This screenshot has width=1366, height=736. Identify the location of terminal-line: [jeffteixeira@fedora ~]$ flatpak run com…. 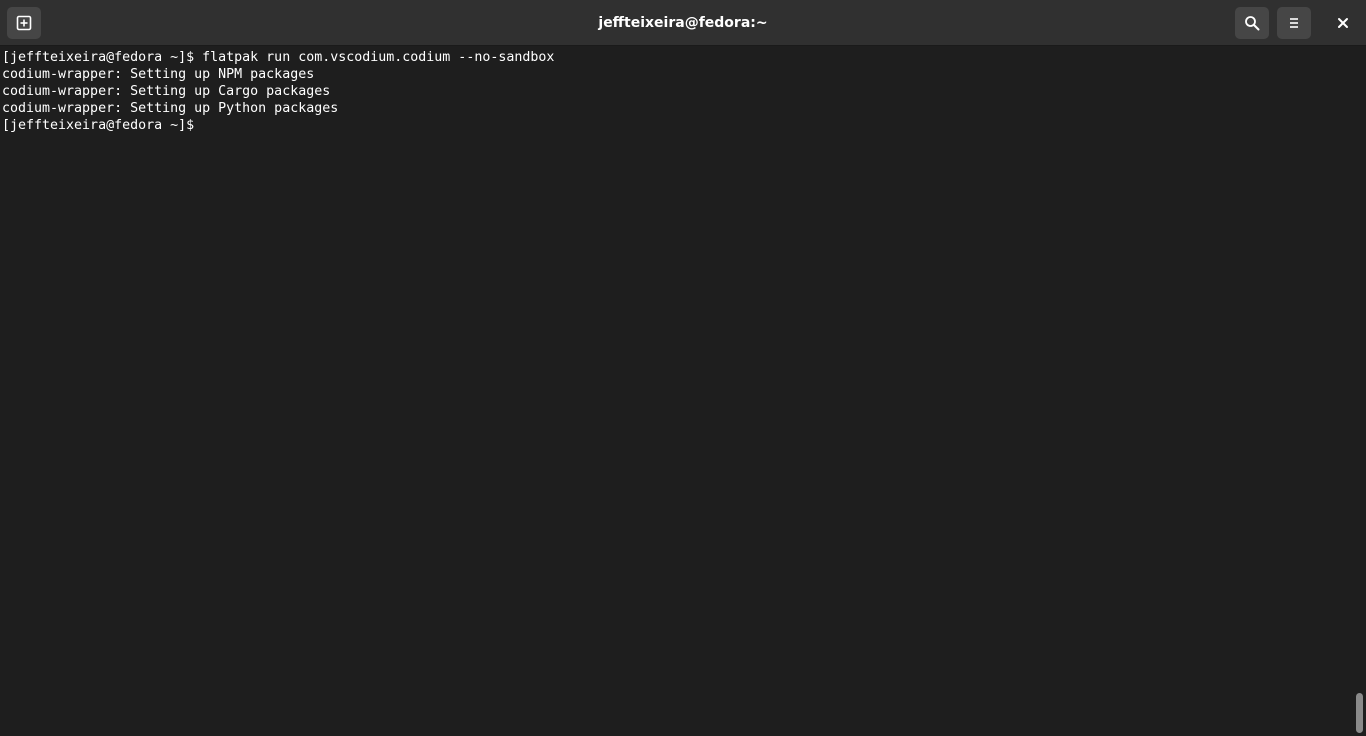
(278, 57).